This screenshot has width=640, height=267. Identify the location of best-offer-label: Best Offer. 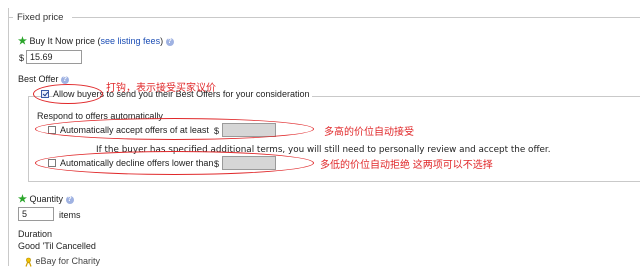
(38, 79).